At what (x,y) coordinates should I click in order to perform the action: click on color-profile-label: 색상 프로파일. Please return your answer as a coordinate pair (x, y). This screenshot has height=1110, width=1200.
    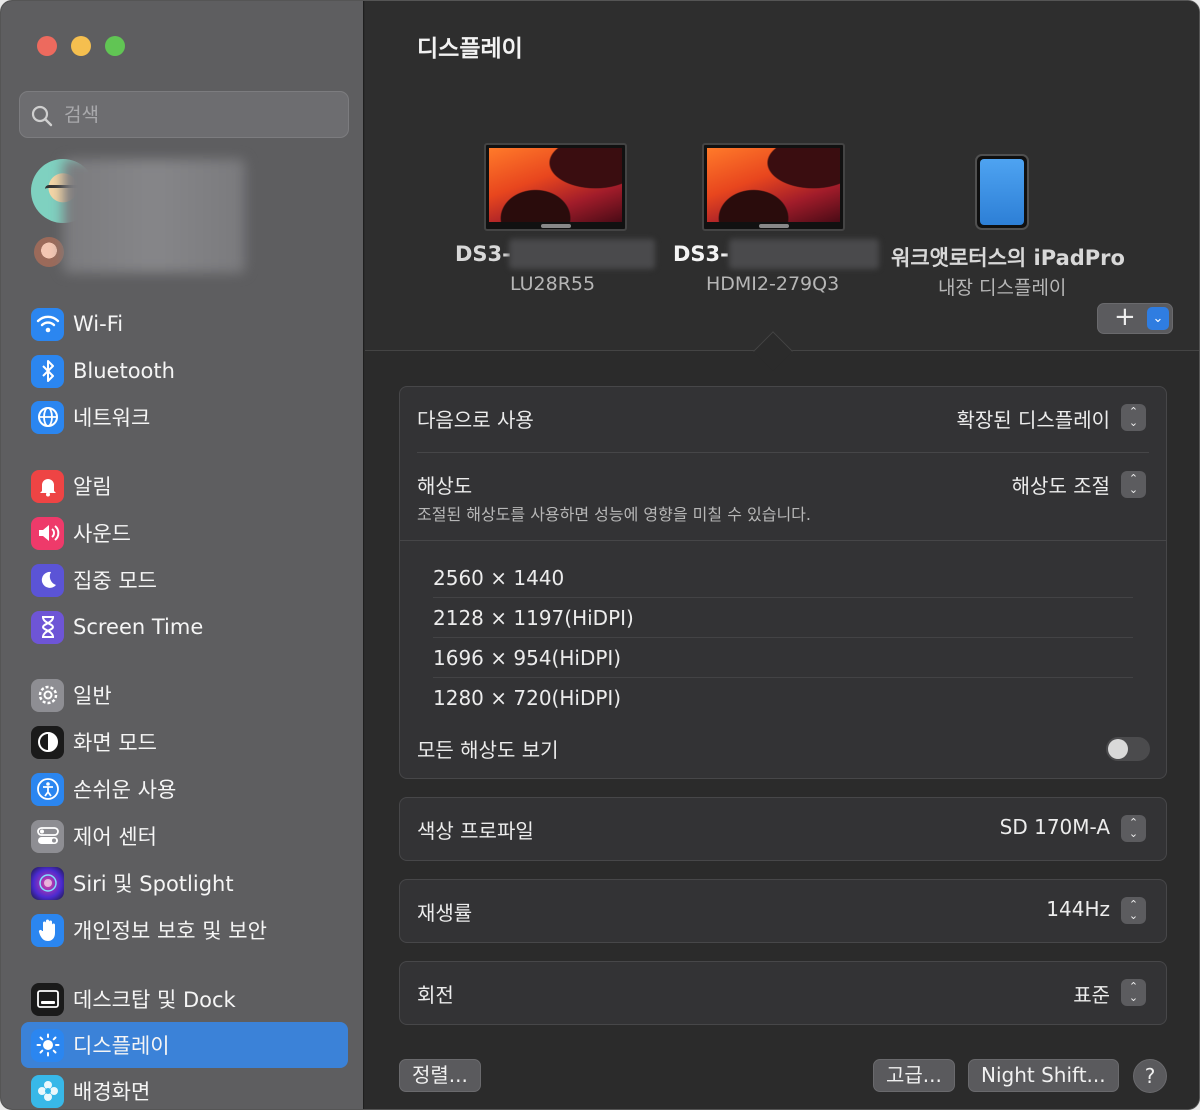
    Looking at the image, I should click on (475, 831).